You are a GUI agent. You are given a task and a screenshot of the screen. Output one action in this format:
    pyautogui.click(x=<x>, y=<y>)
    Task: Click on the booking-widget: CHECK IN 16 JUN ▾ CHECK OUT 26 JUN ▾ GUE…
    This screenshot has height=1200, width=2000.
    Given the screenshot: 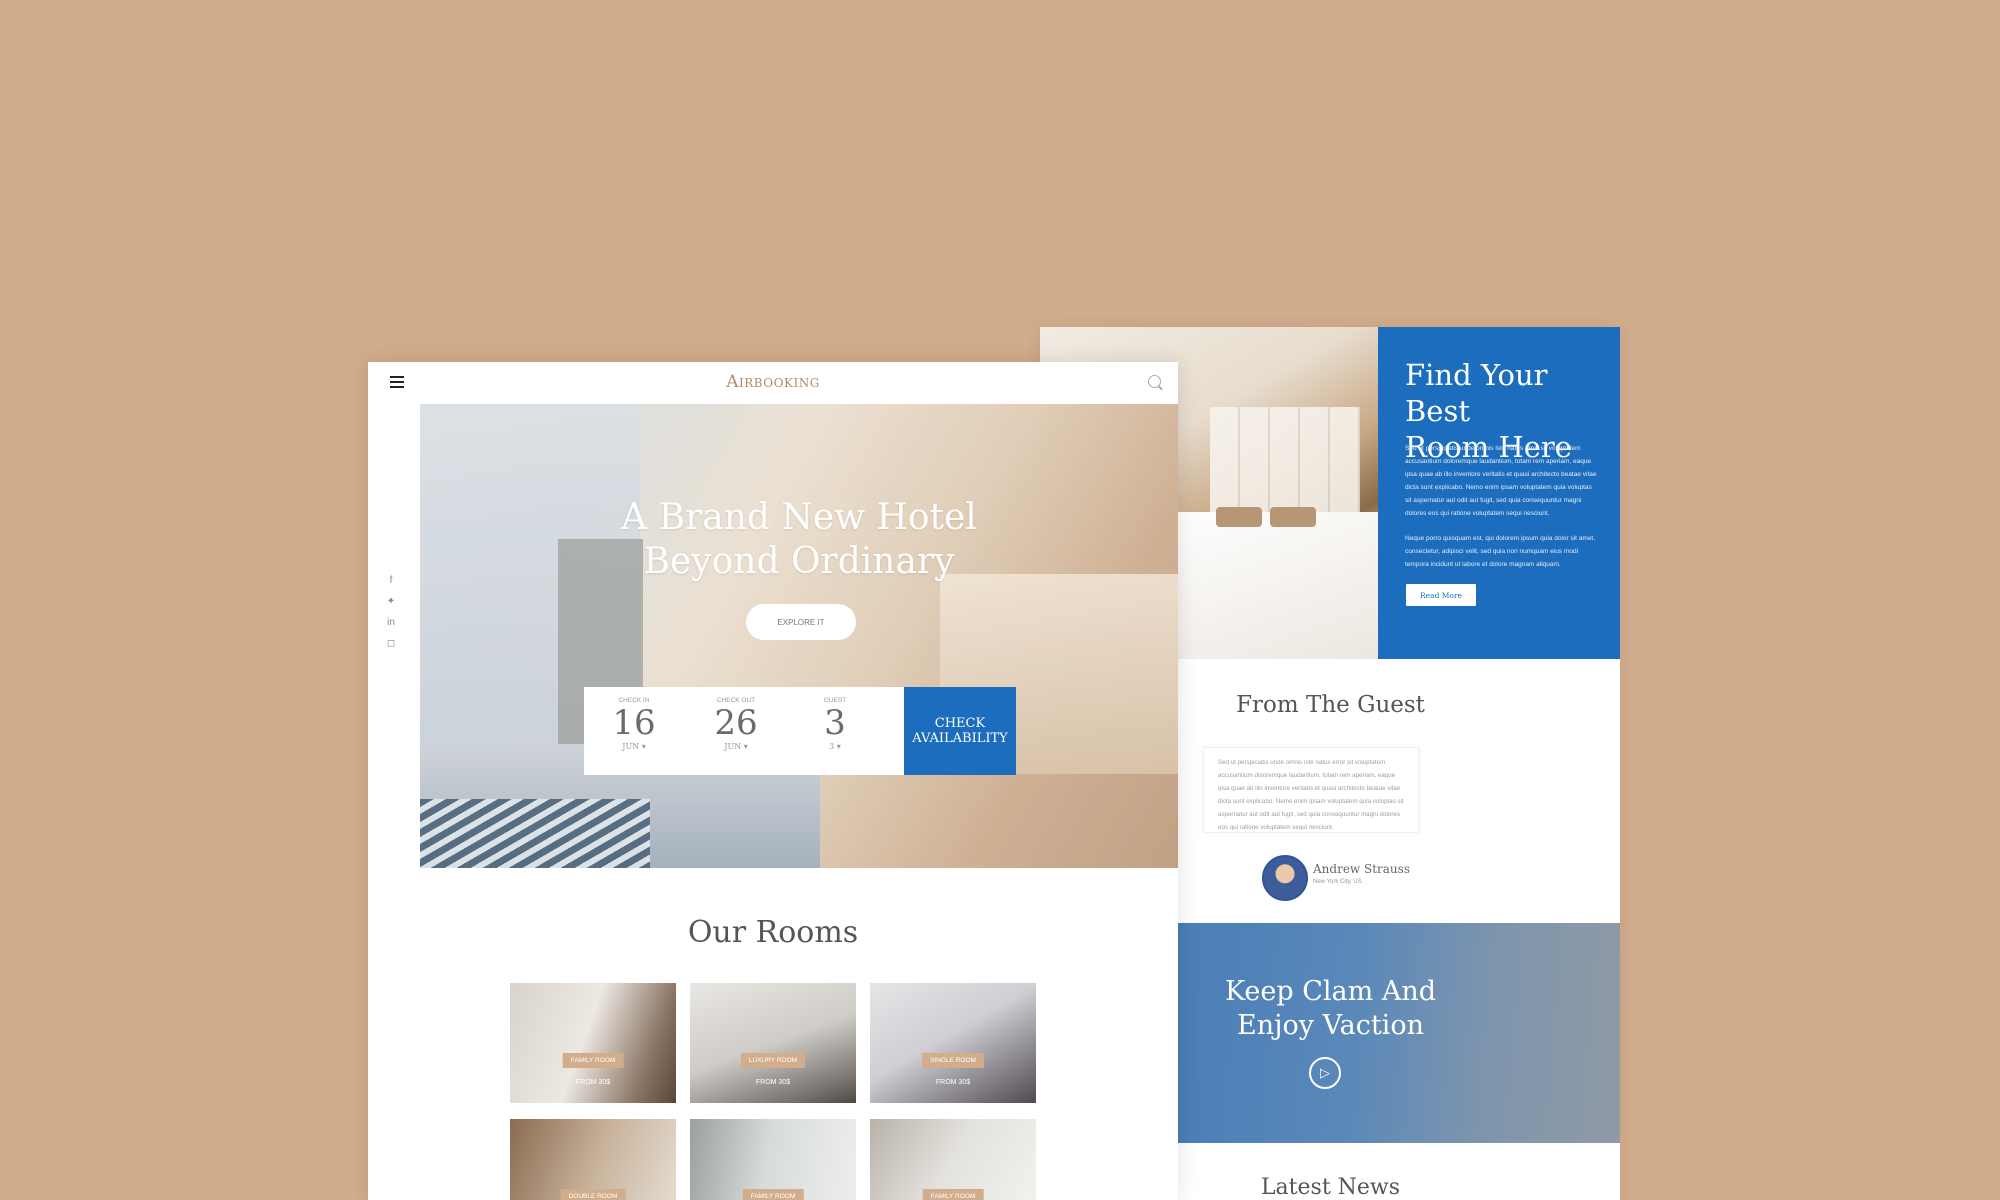 What is the action you would take?
    pyautogui.click(x=800, y=731)
    